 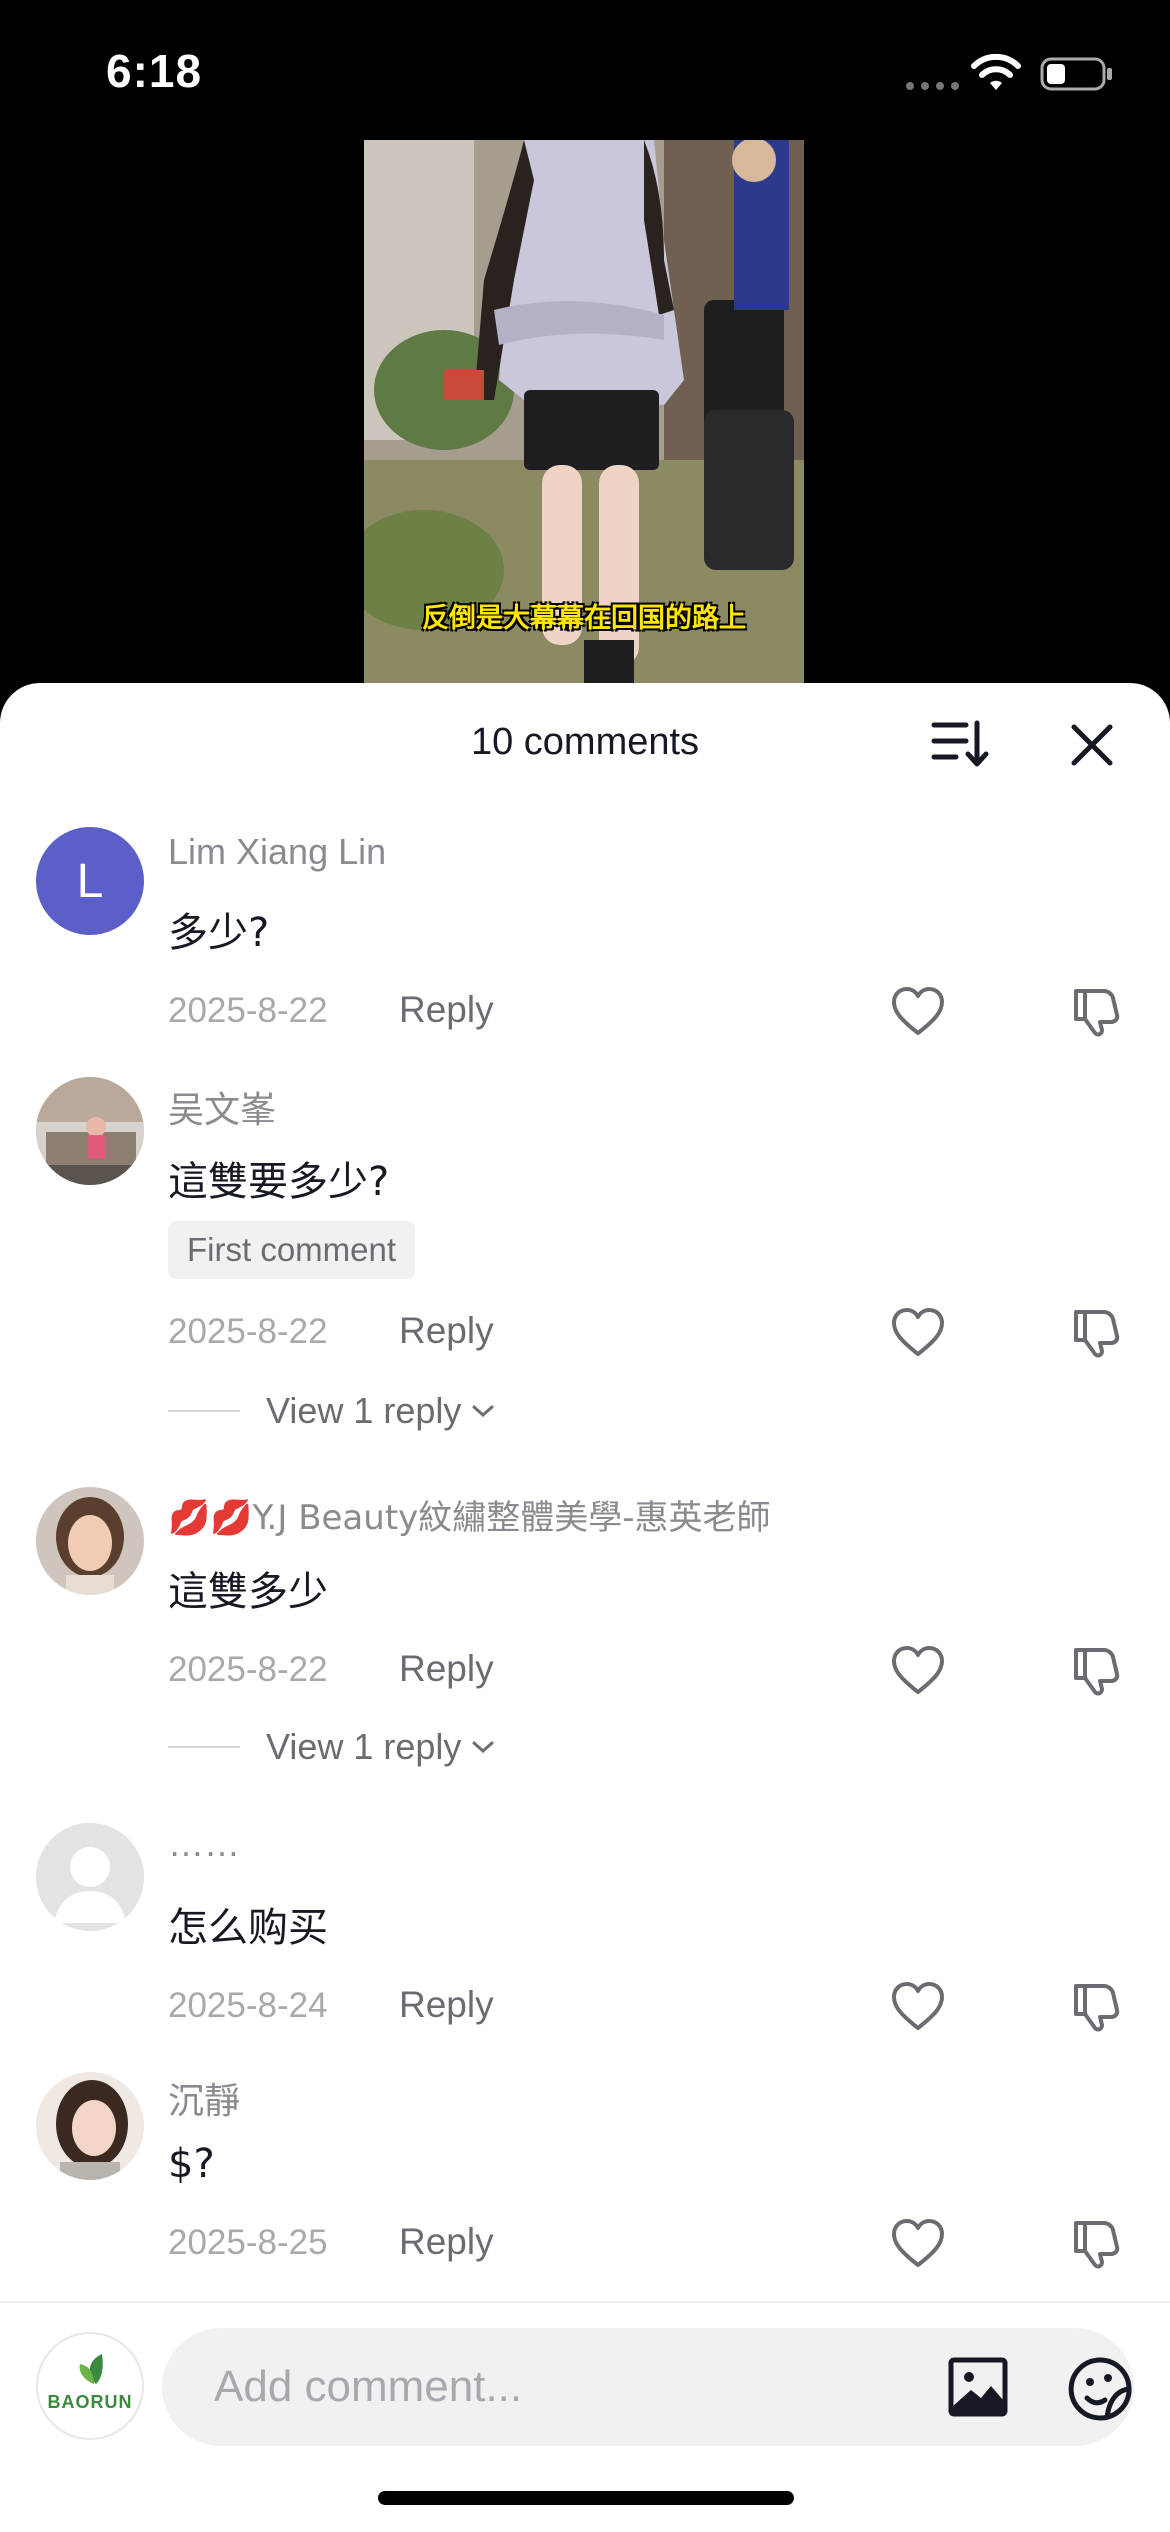 I want to click on comment-text: 這雙要多少?, so click(x=279, y=1182).